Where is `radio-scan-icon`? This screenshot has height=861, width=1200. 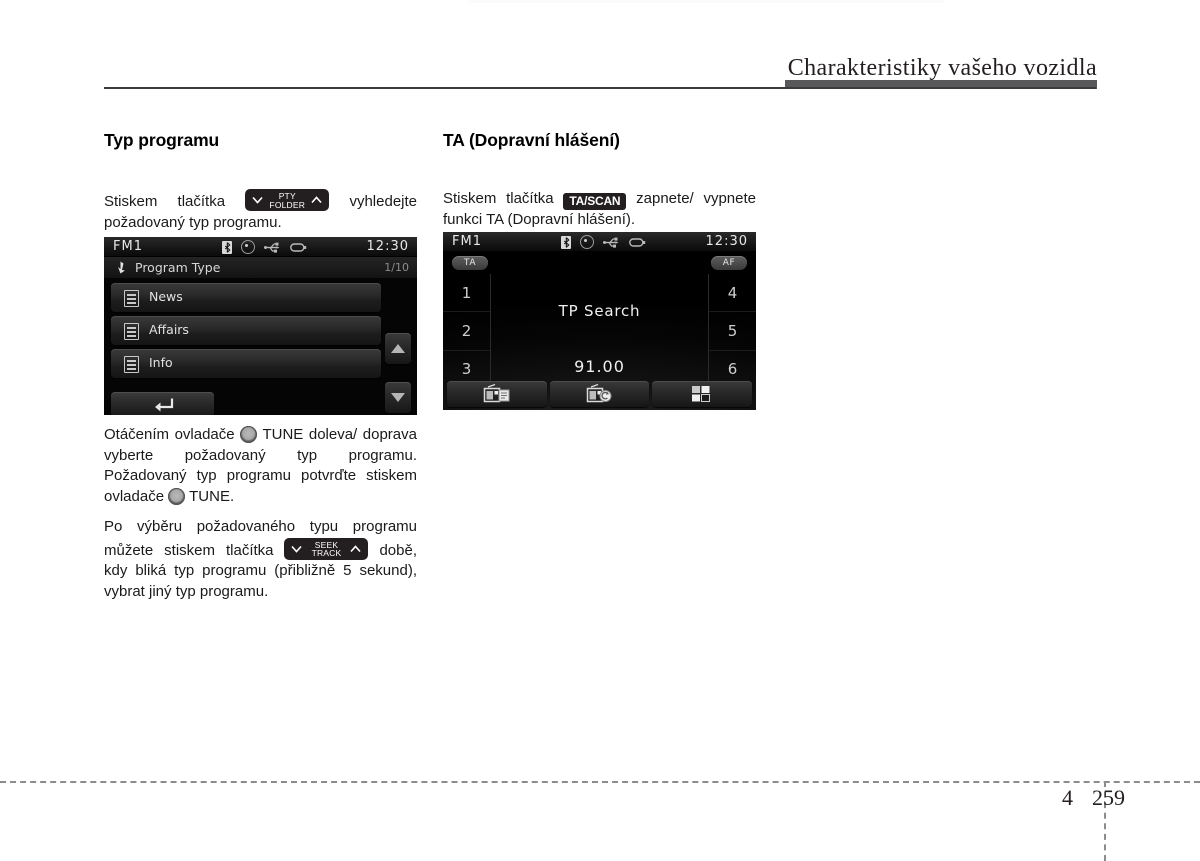
radio-scan-icon is located at coordinates (598, 393).